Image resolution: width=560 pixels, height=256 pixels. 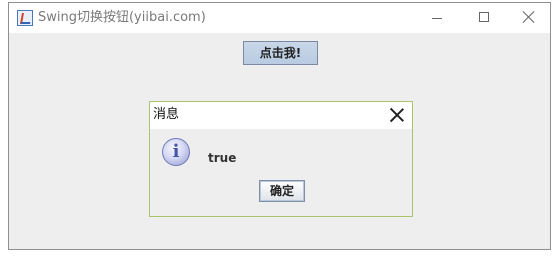 What do you see at coordinates (281, 115) in the screenshot?
I see `dialog-title-bar: 消息` at bounding box center [281, 115].